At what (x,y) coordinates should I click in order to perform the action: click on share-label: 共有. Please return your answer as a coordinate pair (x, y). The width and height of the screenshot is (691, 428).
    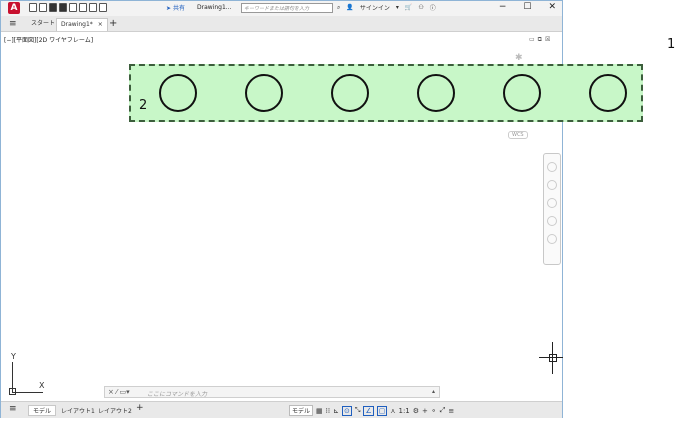
    Looking at the image, I should click on (178, 8).